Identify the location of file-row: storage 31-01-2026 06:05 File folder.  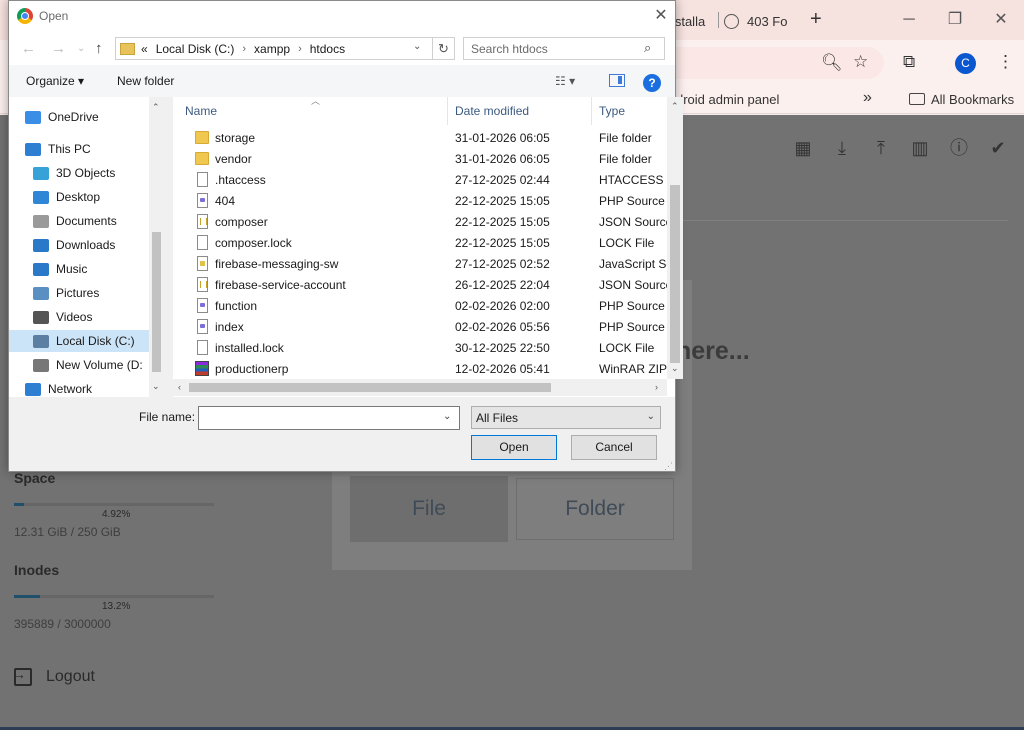
(420, 137).